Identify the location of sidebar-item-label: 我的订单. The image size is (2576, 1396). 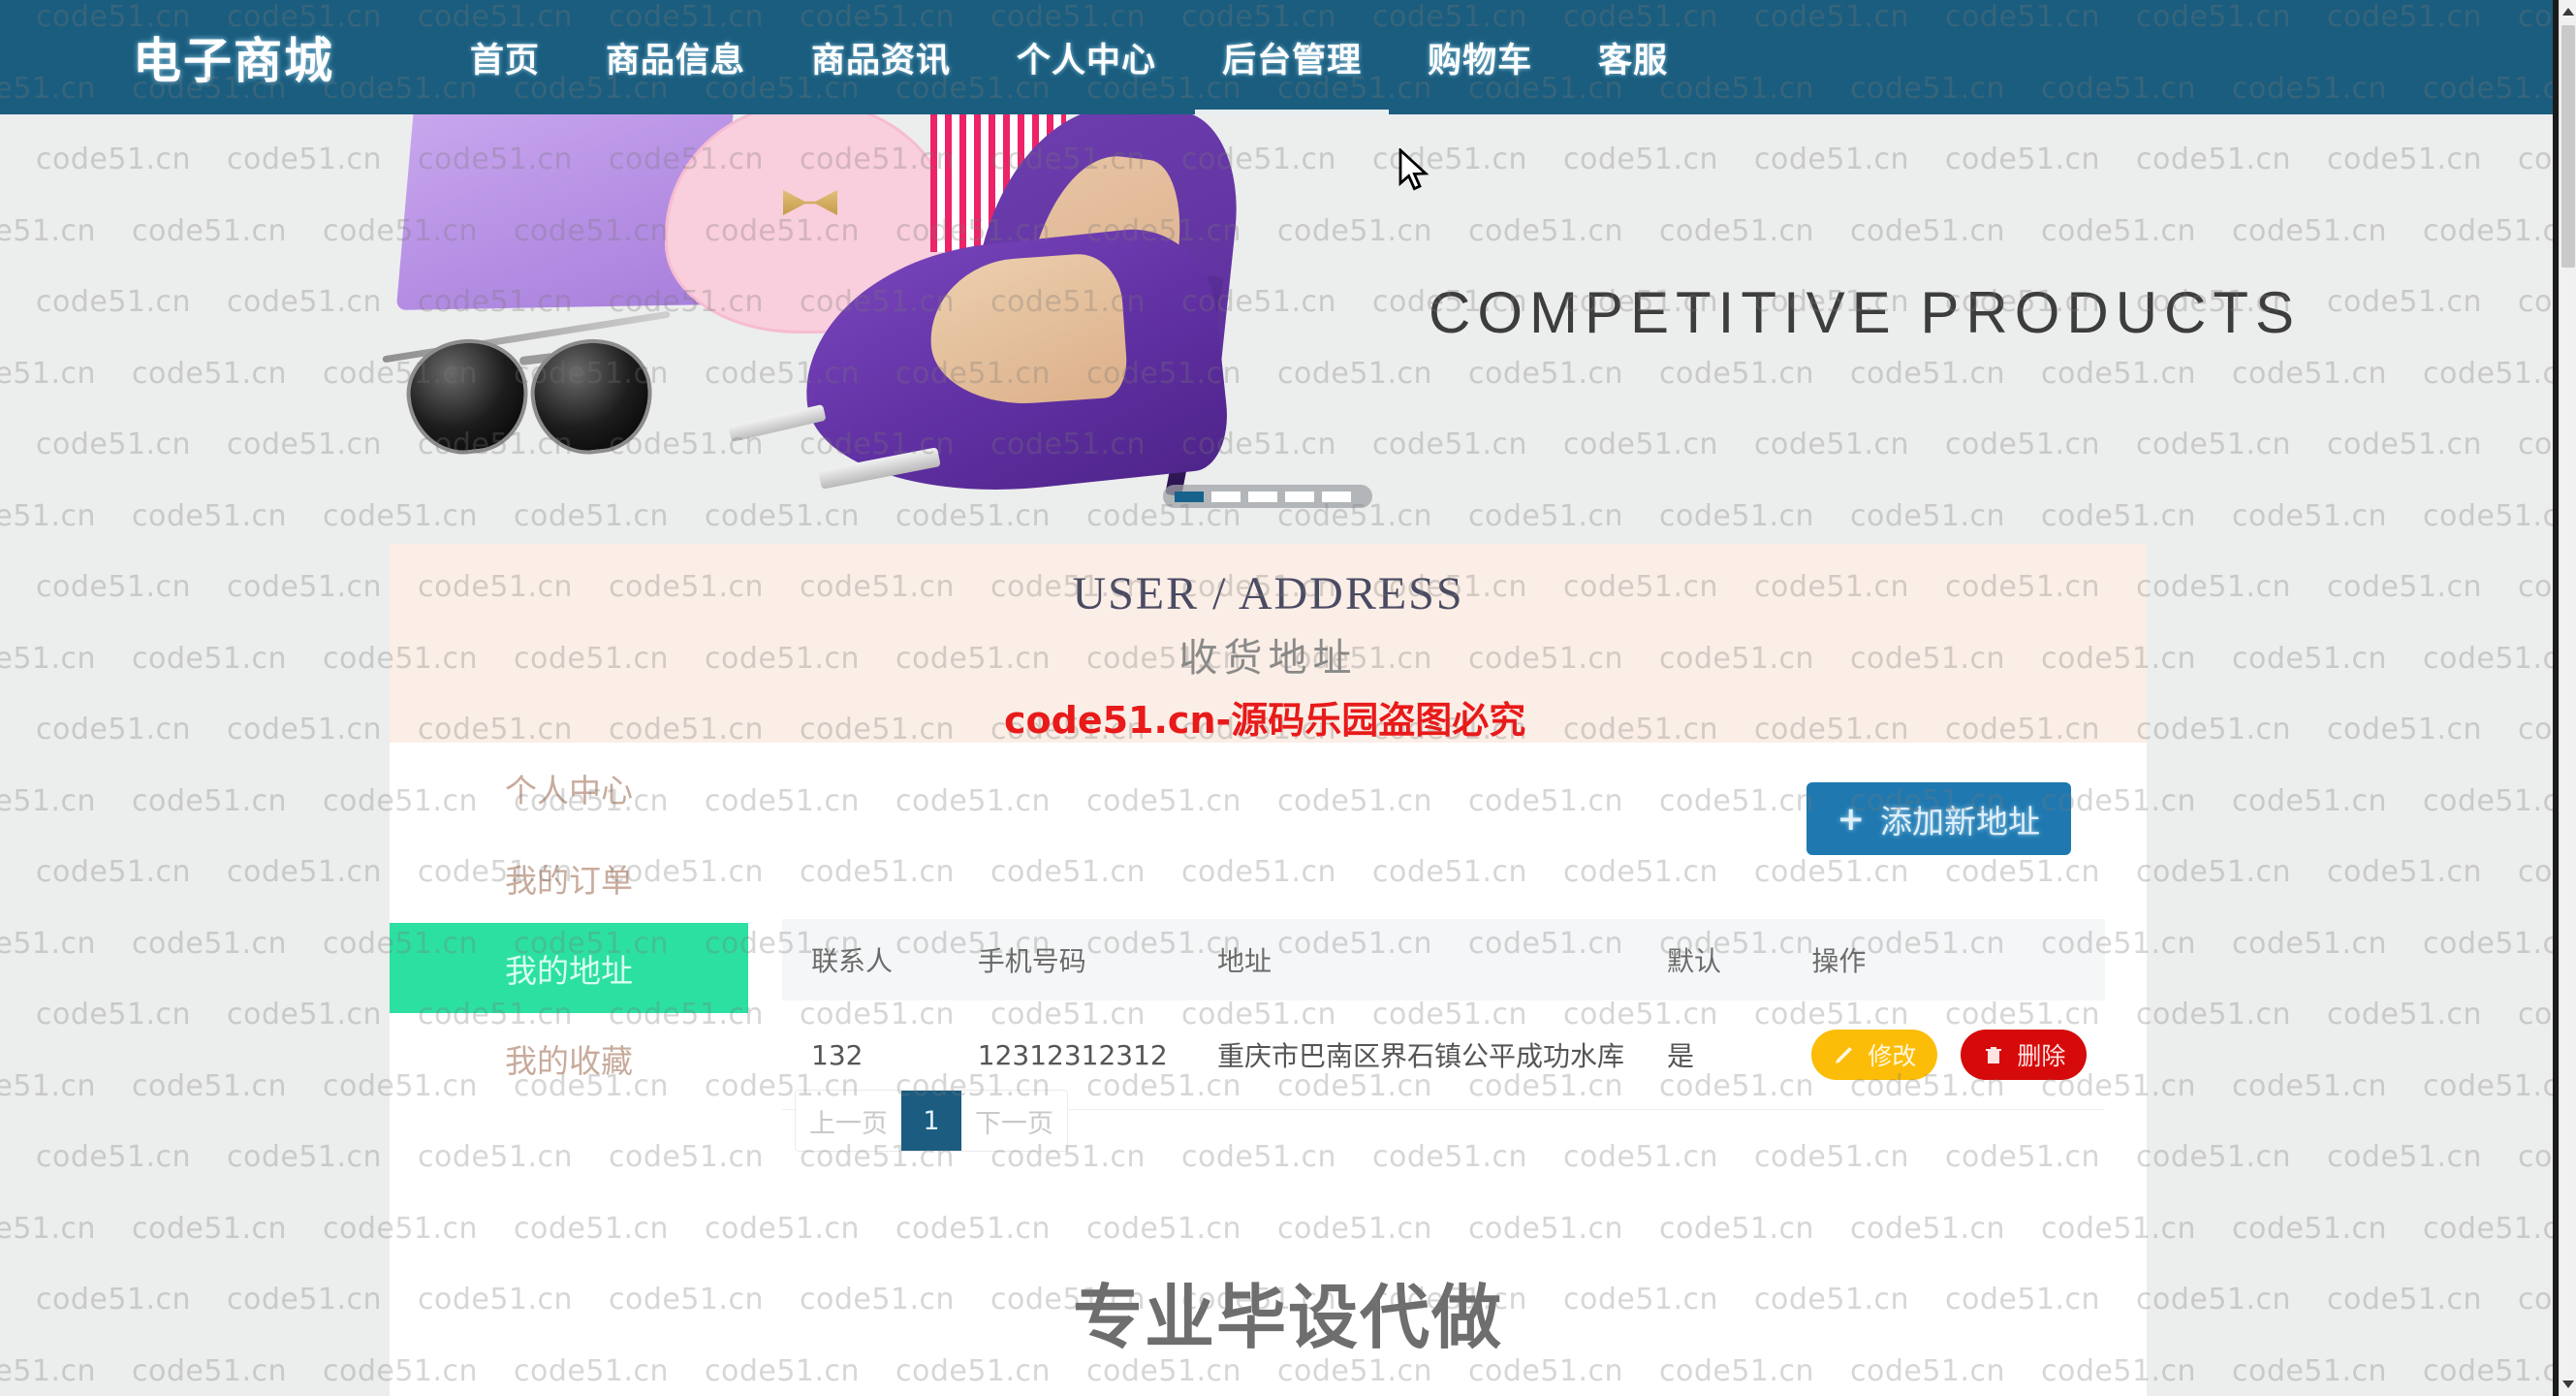
(569, 880).